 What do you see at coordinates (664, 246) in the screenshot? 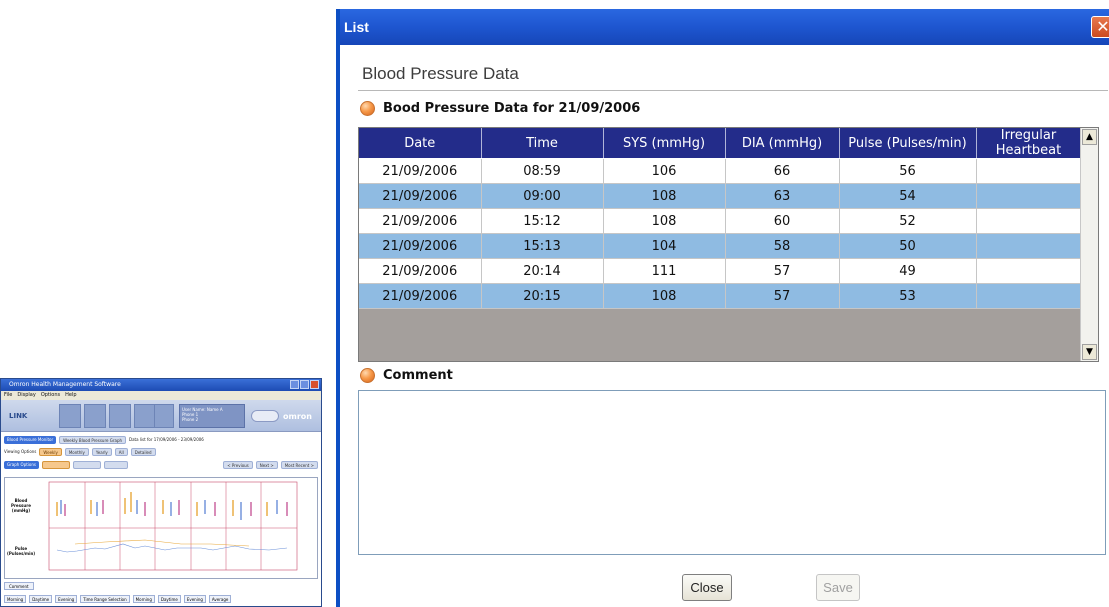
I see `cell-sys: 104` at bounding box center [664, 246].